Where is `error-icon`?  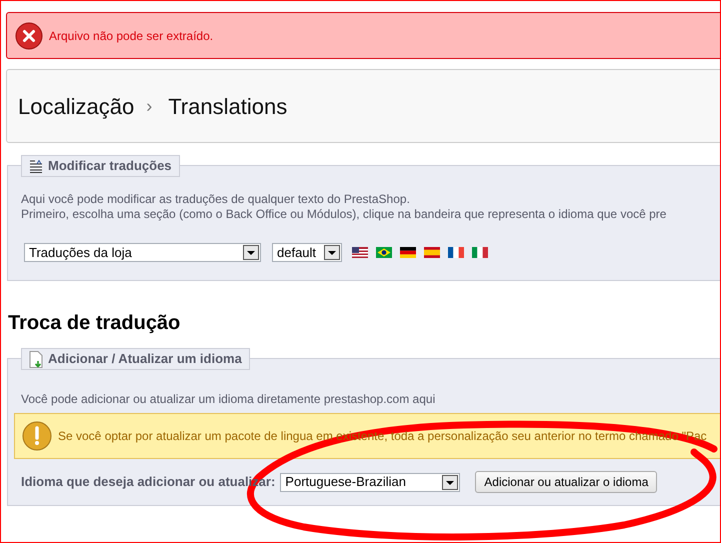
error-icon is located at coordinates (29, 36).